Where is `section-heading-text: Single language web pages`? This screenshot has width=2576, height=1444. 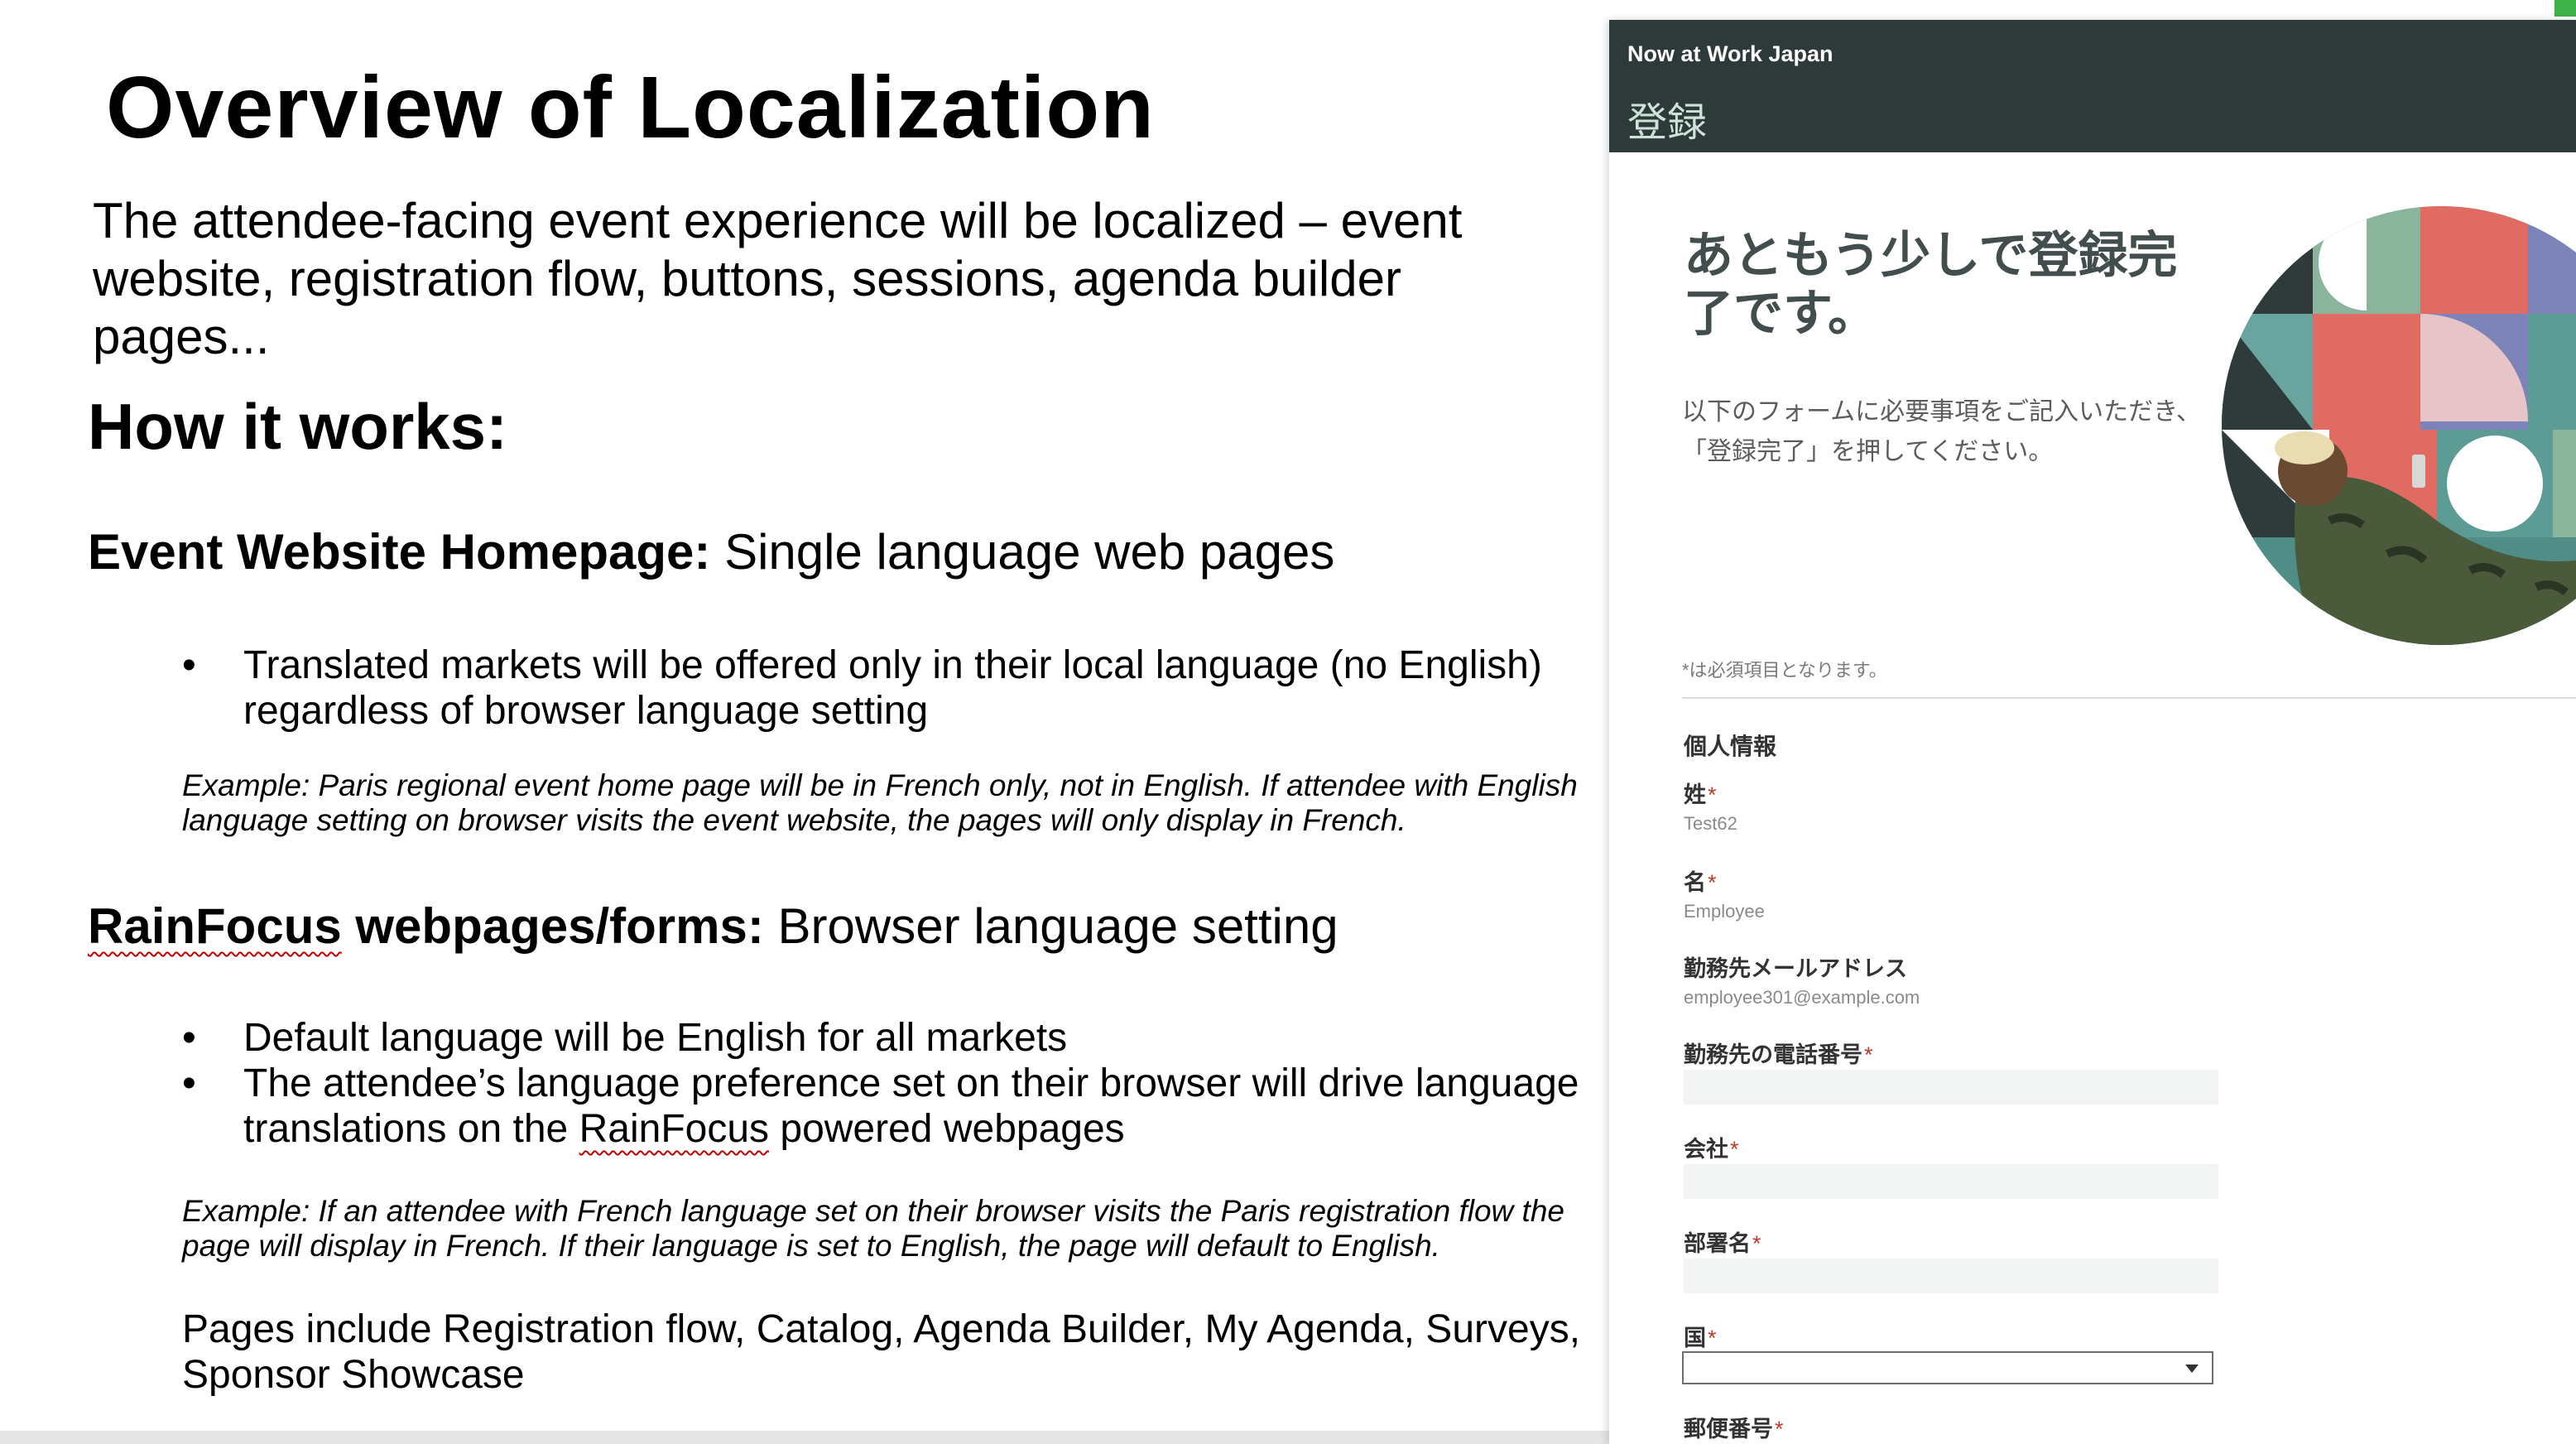 section-heading-text: Single language web pages is located at coordinates (1022, 552).